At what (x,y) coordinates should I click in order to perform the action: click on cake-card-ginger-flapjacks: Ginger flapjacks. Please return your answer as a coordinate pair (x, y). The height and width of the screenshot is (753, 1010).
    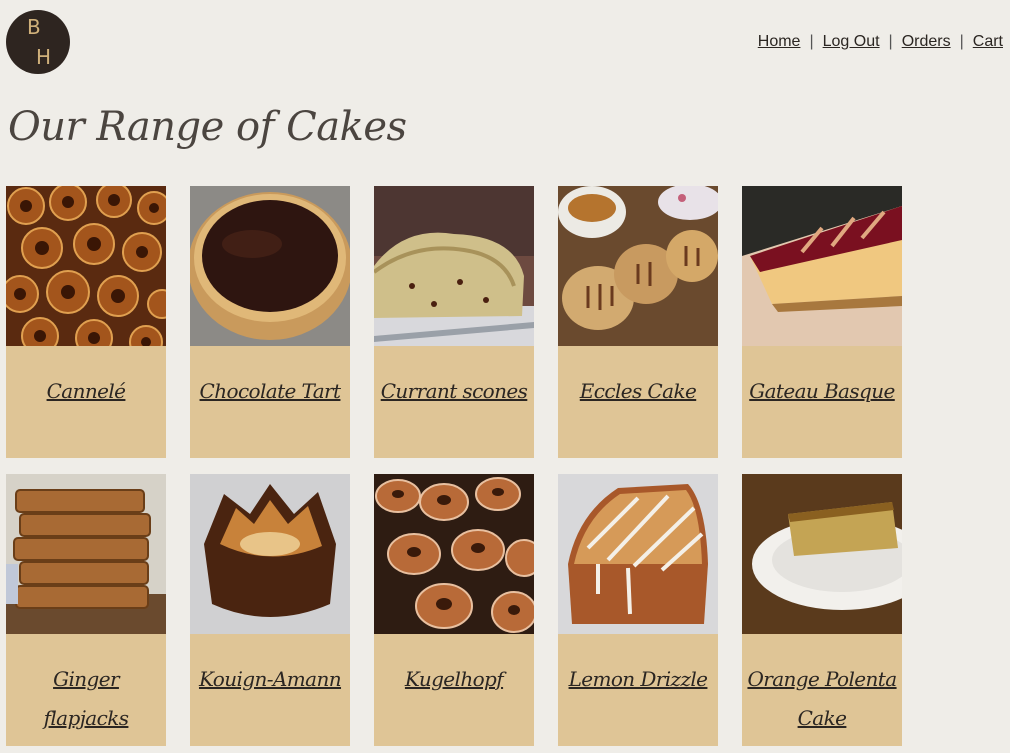
    Looking at the image, I should click on (86, 610).